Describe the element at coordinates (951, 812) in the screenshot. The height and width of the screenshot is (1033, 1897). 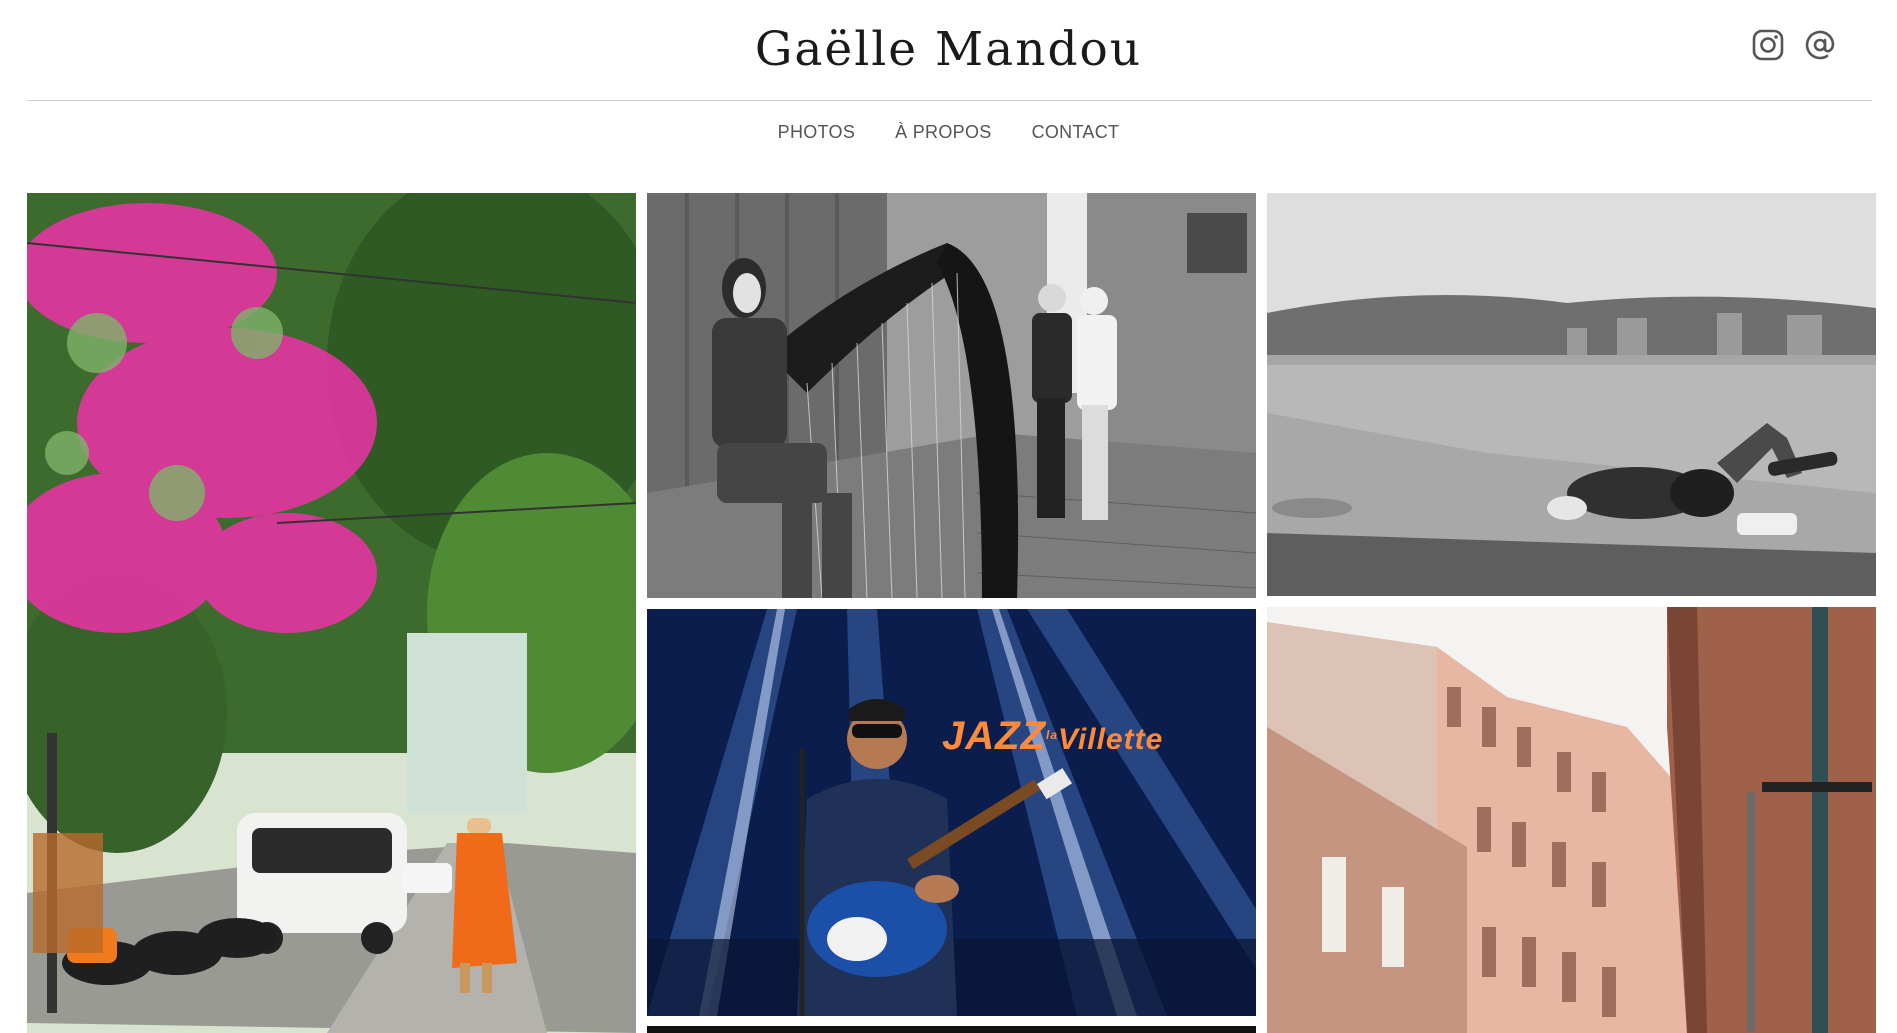
I see `photo-jazz-guitarist: JAZZlaVillette` at that location.